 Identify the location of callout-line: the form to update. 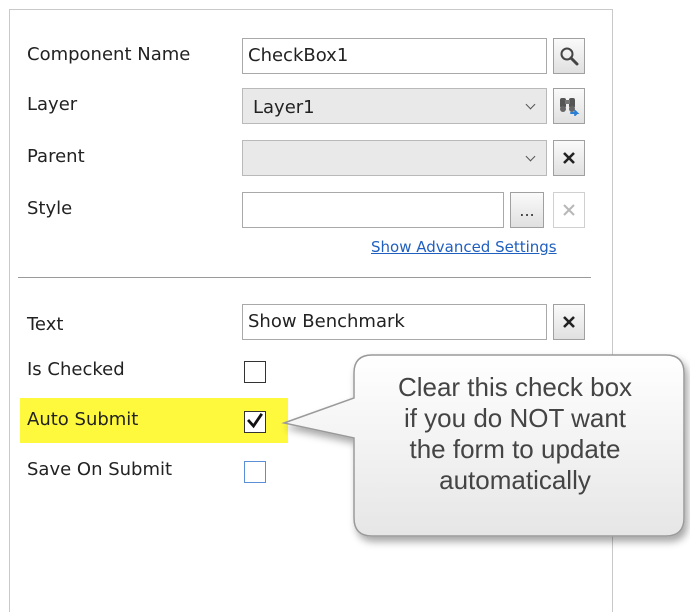
(515, 449).